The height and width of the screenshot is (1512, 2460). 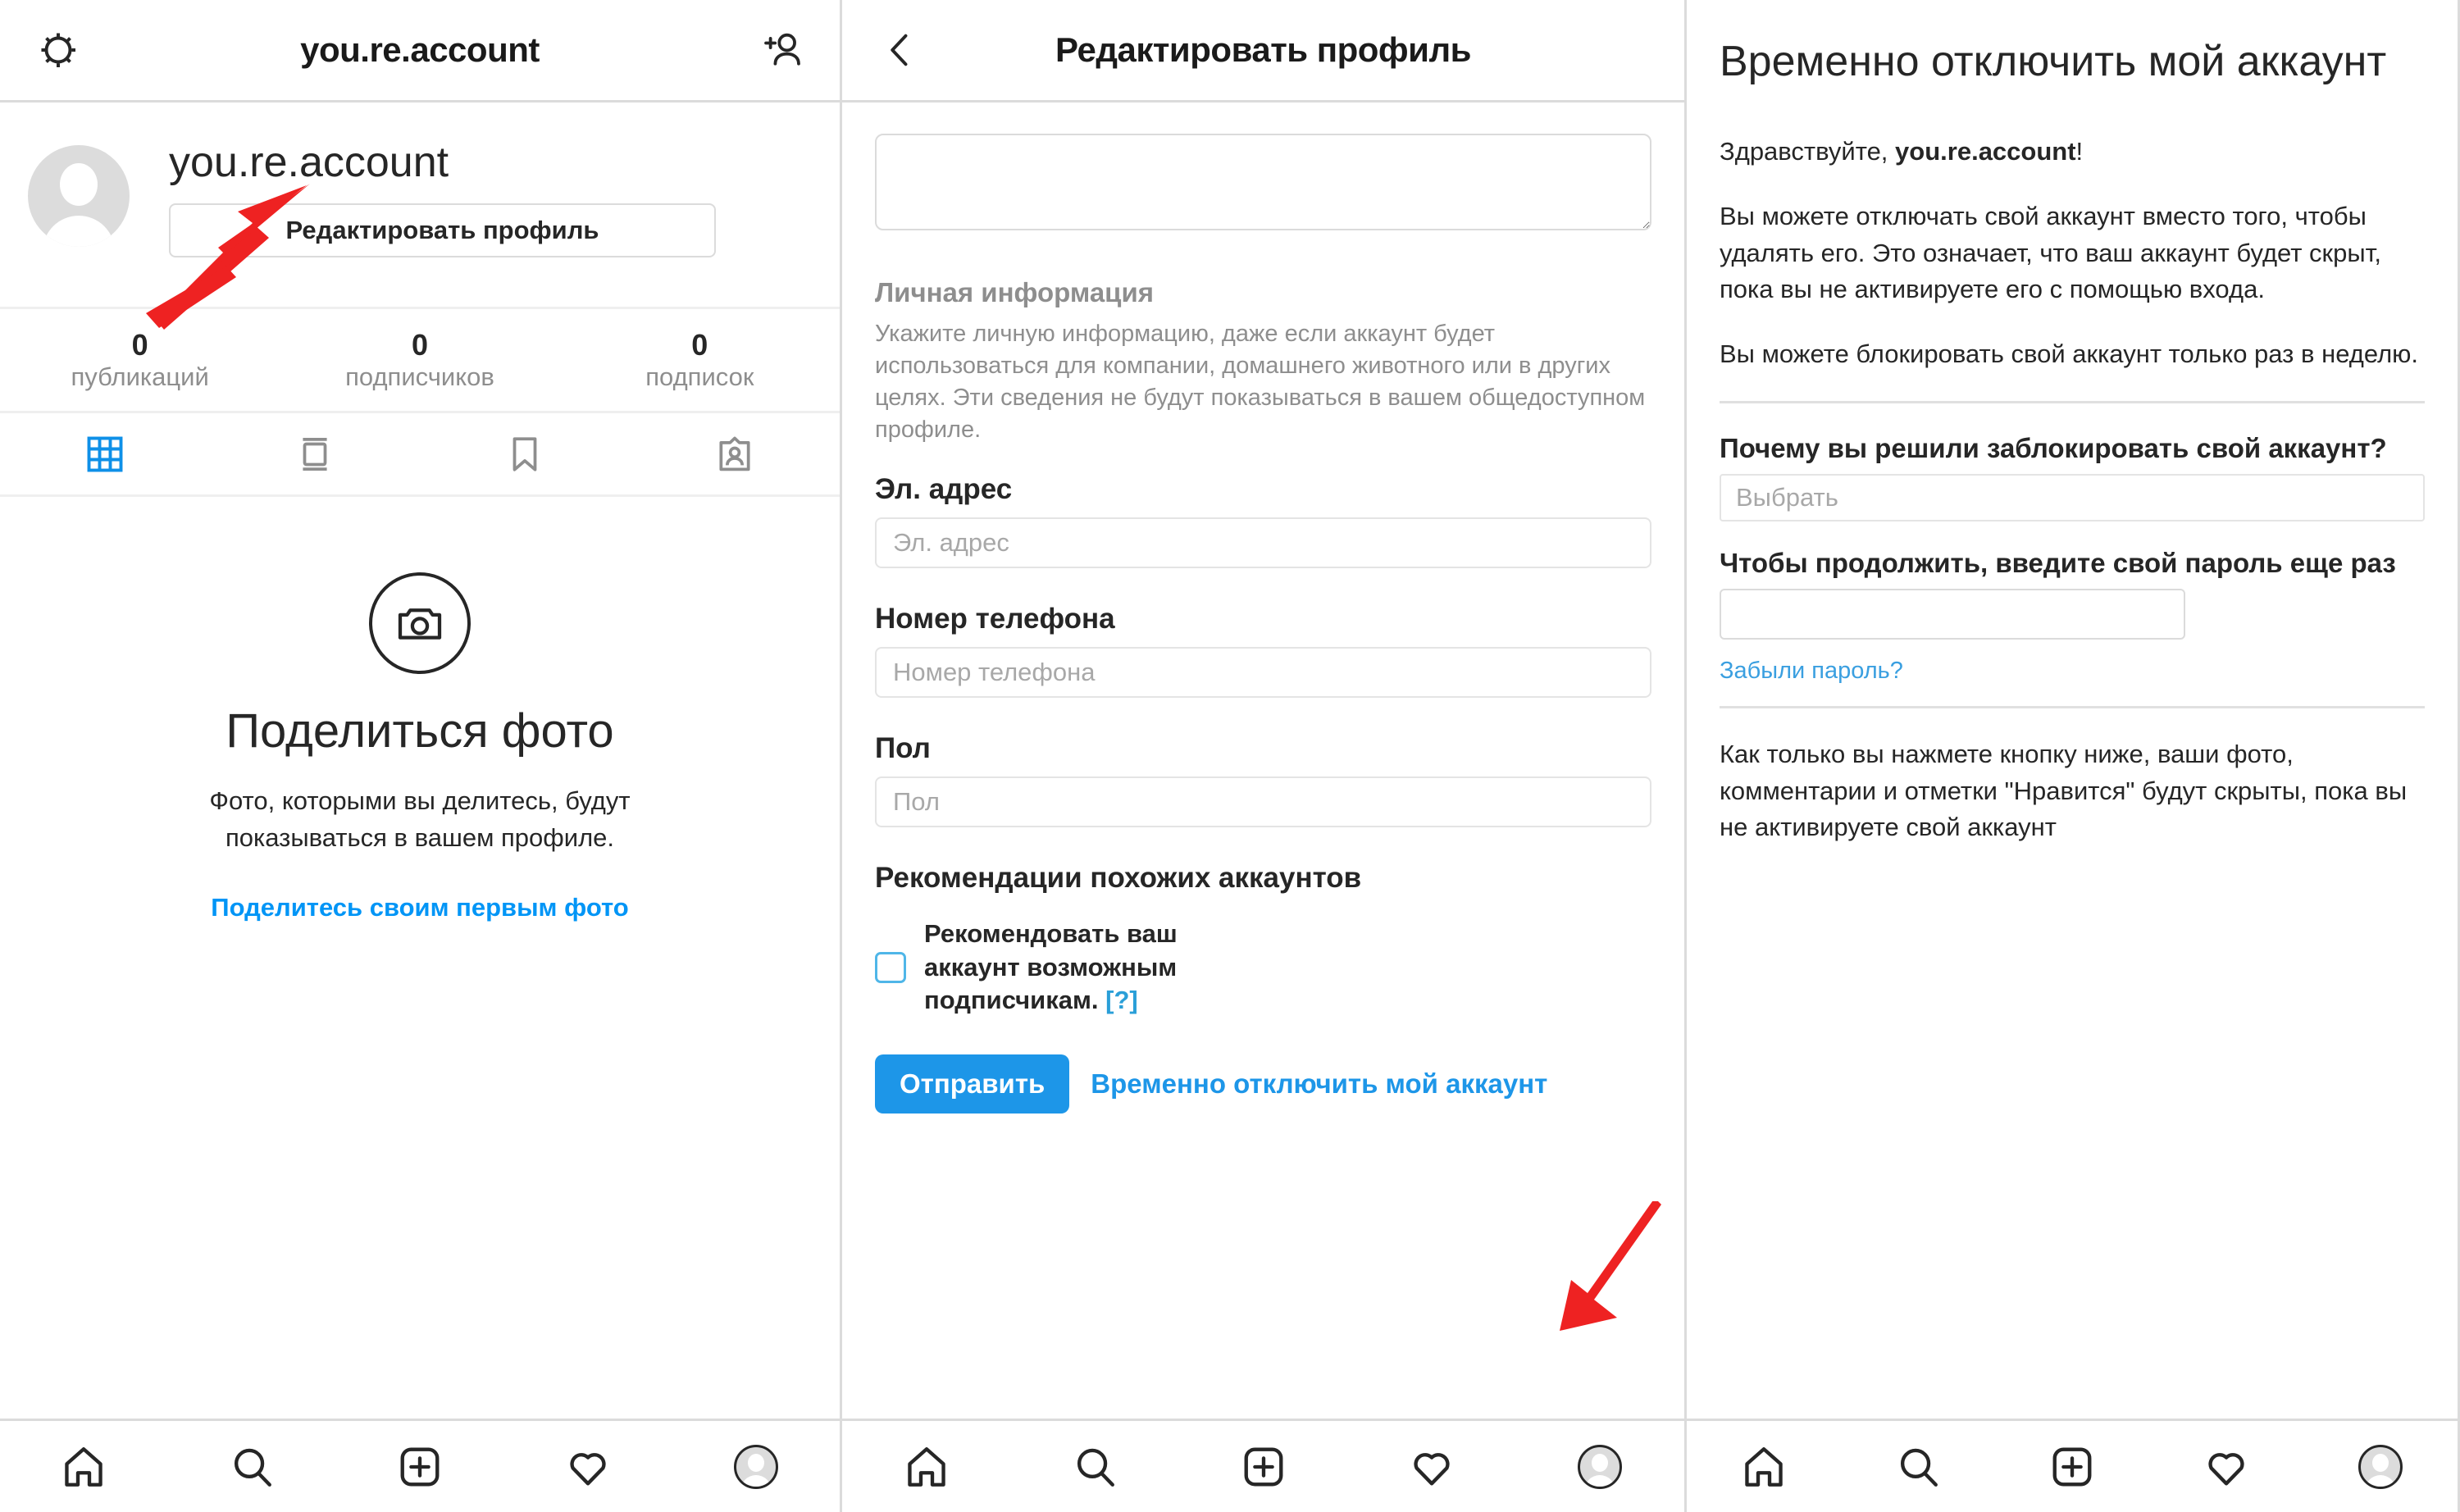 I want to click on submit-button: Отправить, so click(x=972, y=1084).